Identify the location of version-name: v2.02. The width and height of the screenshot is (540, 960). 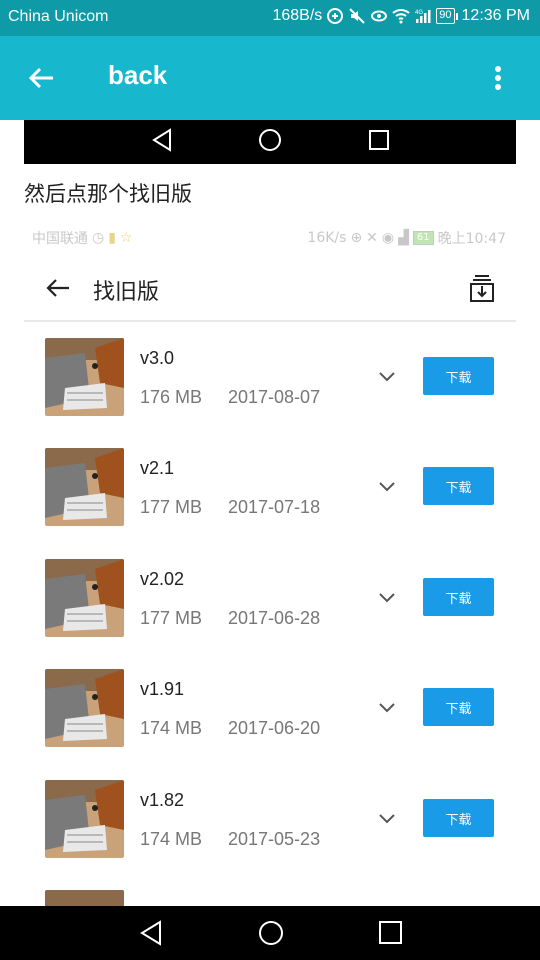
(162, 579).